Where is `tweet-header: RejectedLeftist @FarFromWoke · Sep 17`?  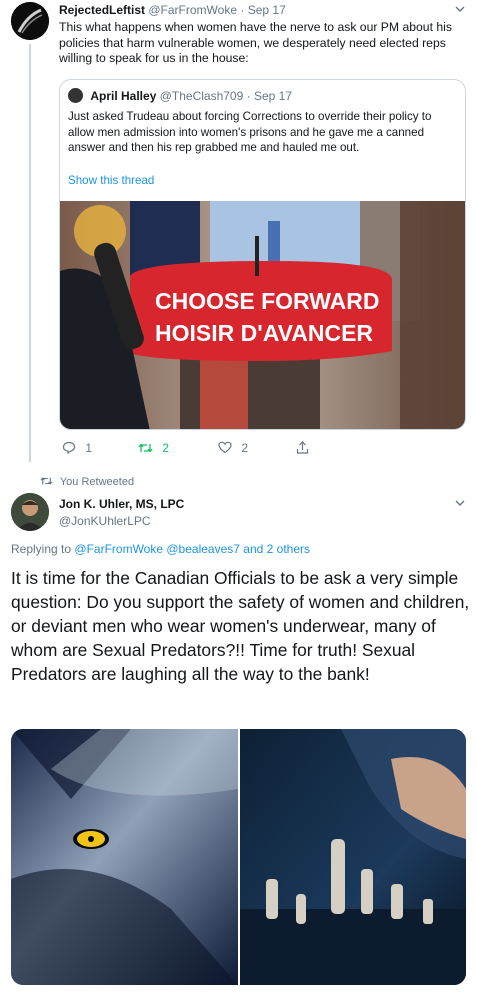 tweet-header: RejectedLeftist @FarFromWoke · Sep 17 is located at coordinates (172, 10).